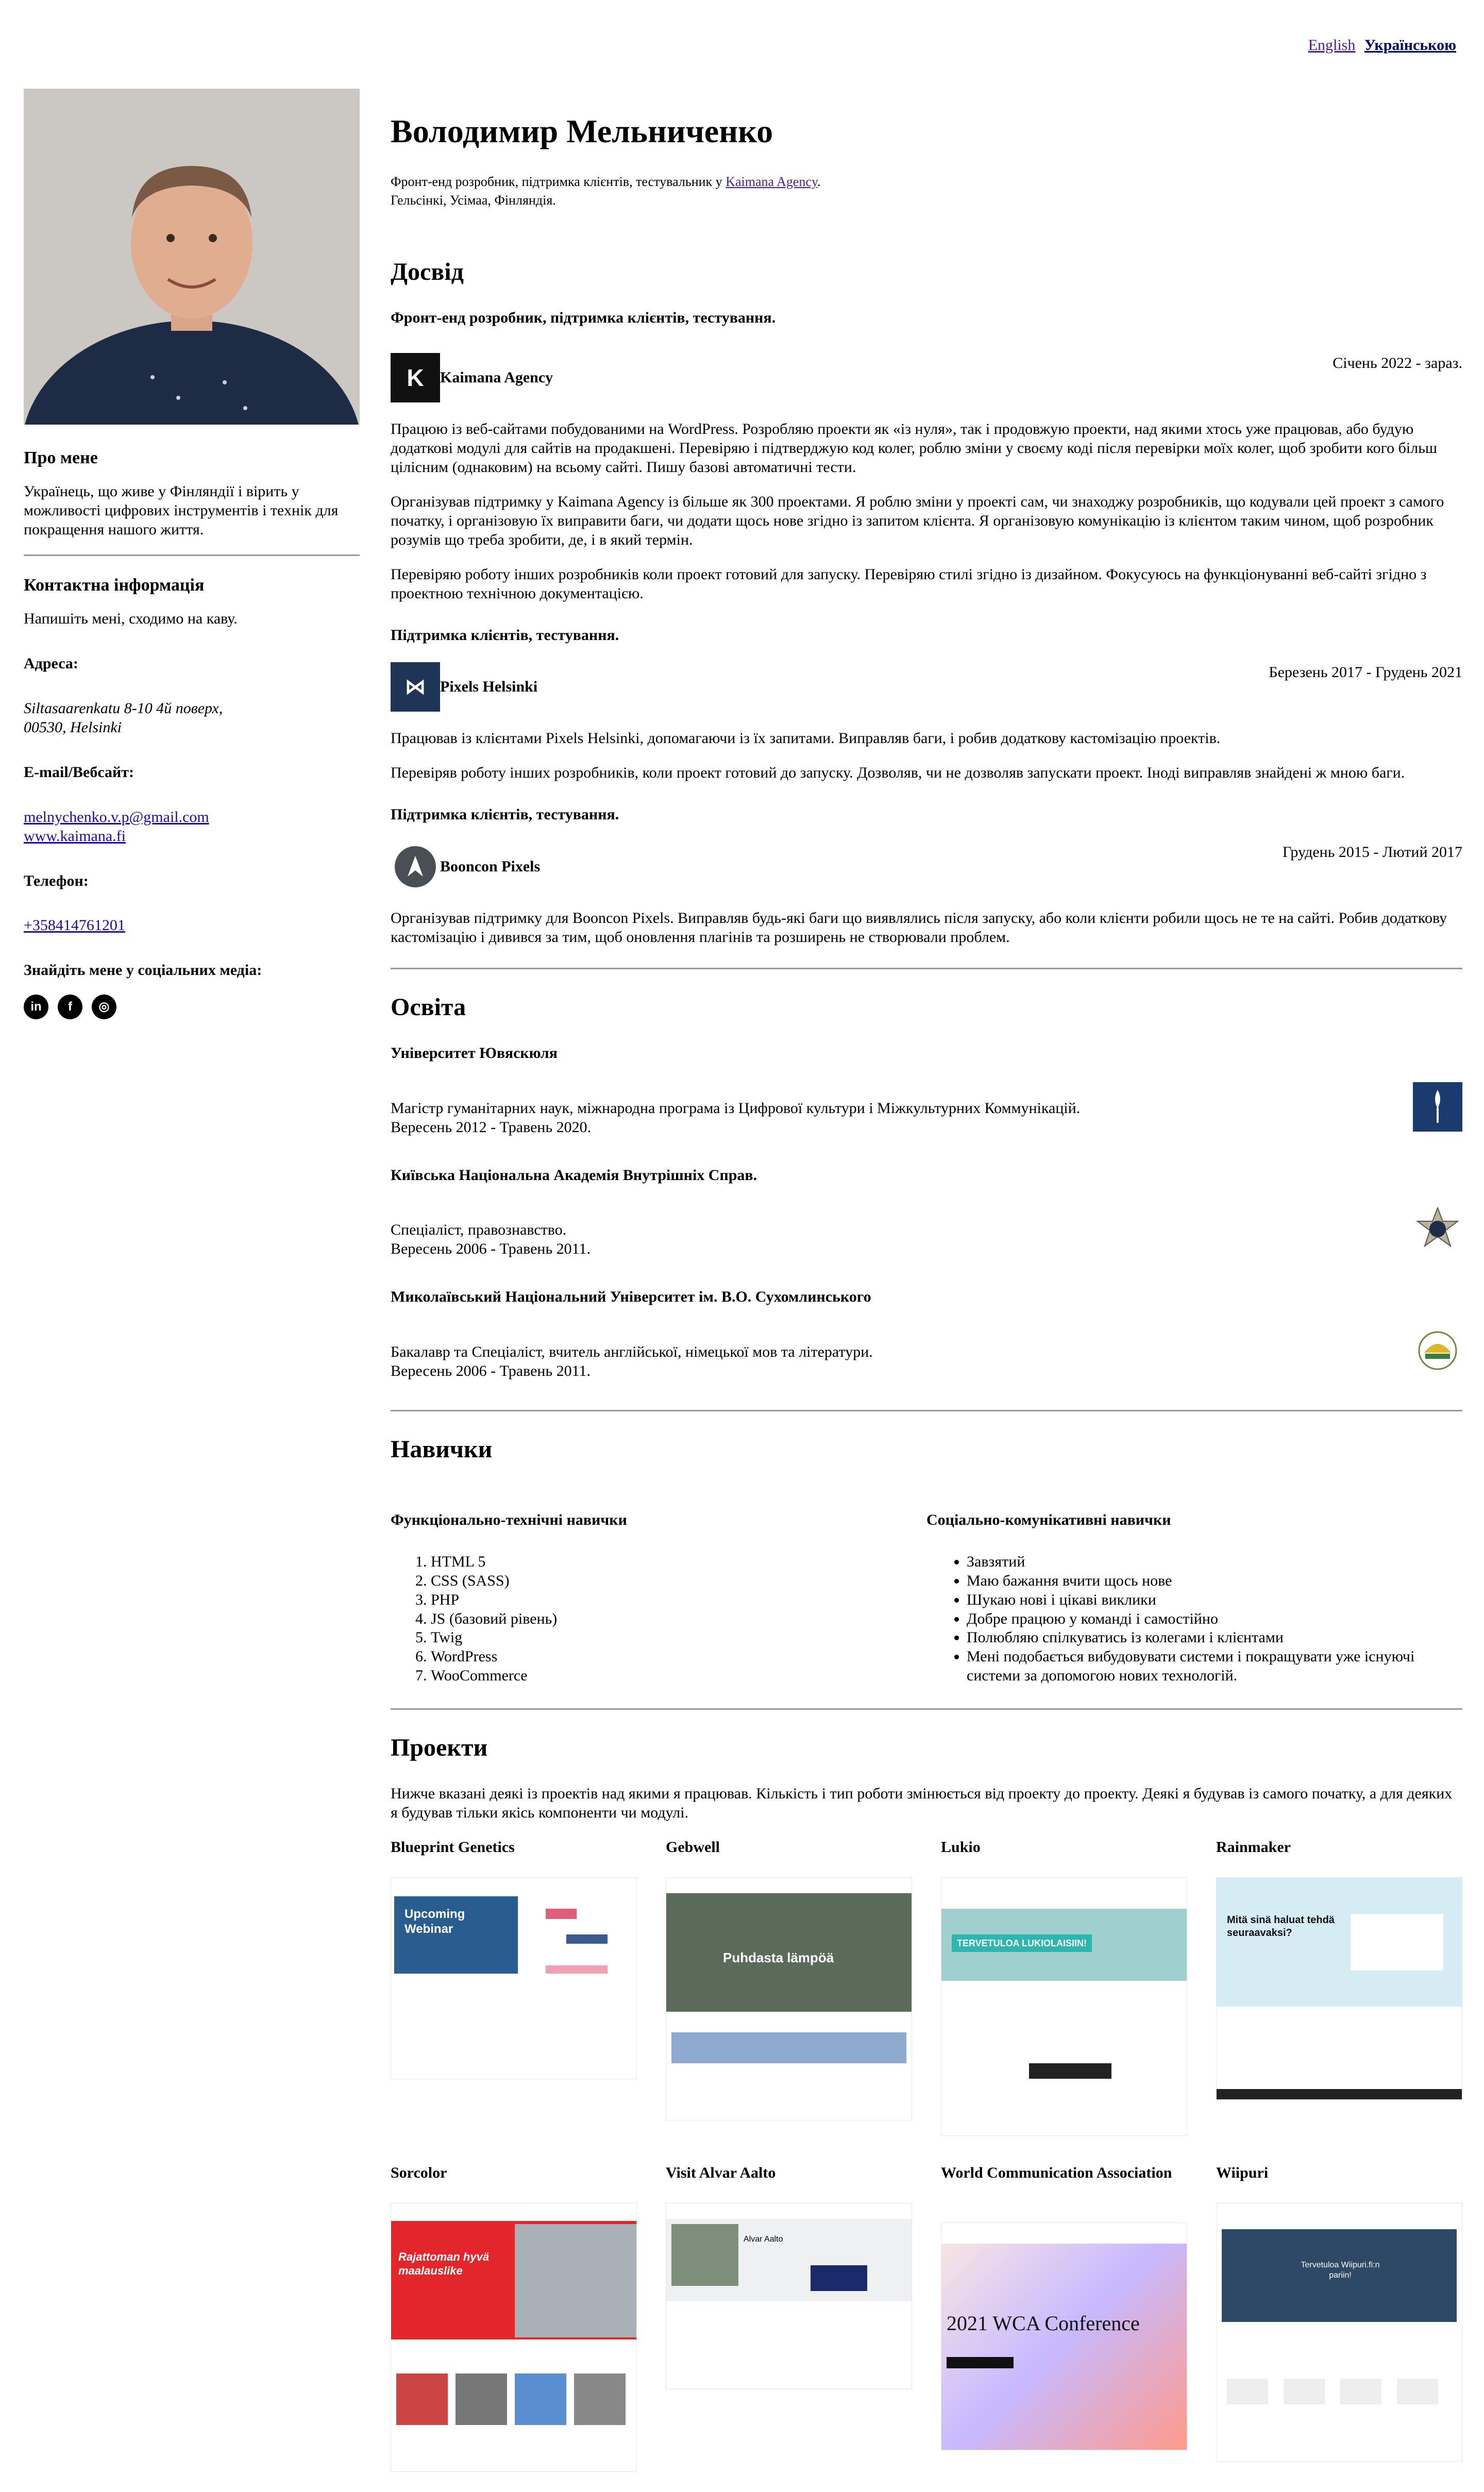  I want to click on skill-item: Twig, so click(678, 1637).